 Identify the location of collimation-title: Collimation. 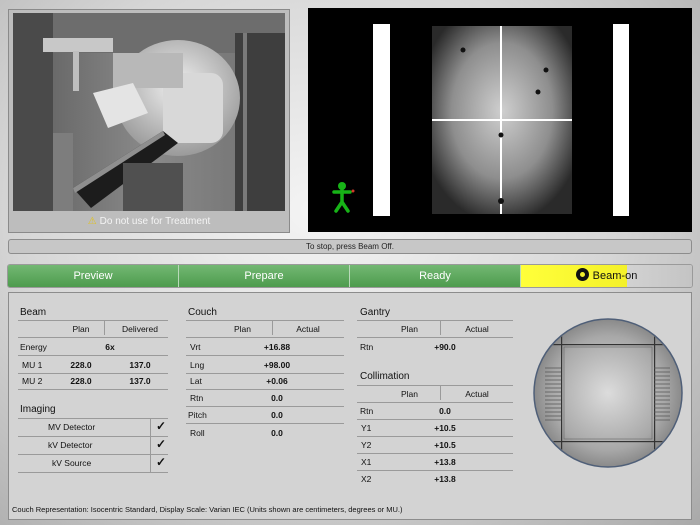
(385, 376).